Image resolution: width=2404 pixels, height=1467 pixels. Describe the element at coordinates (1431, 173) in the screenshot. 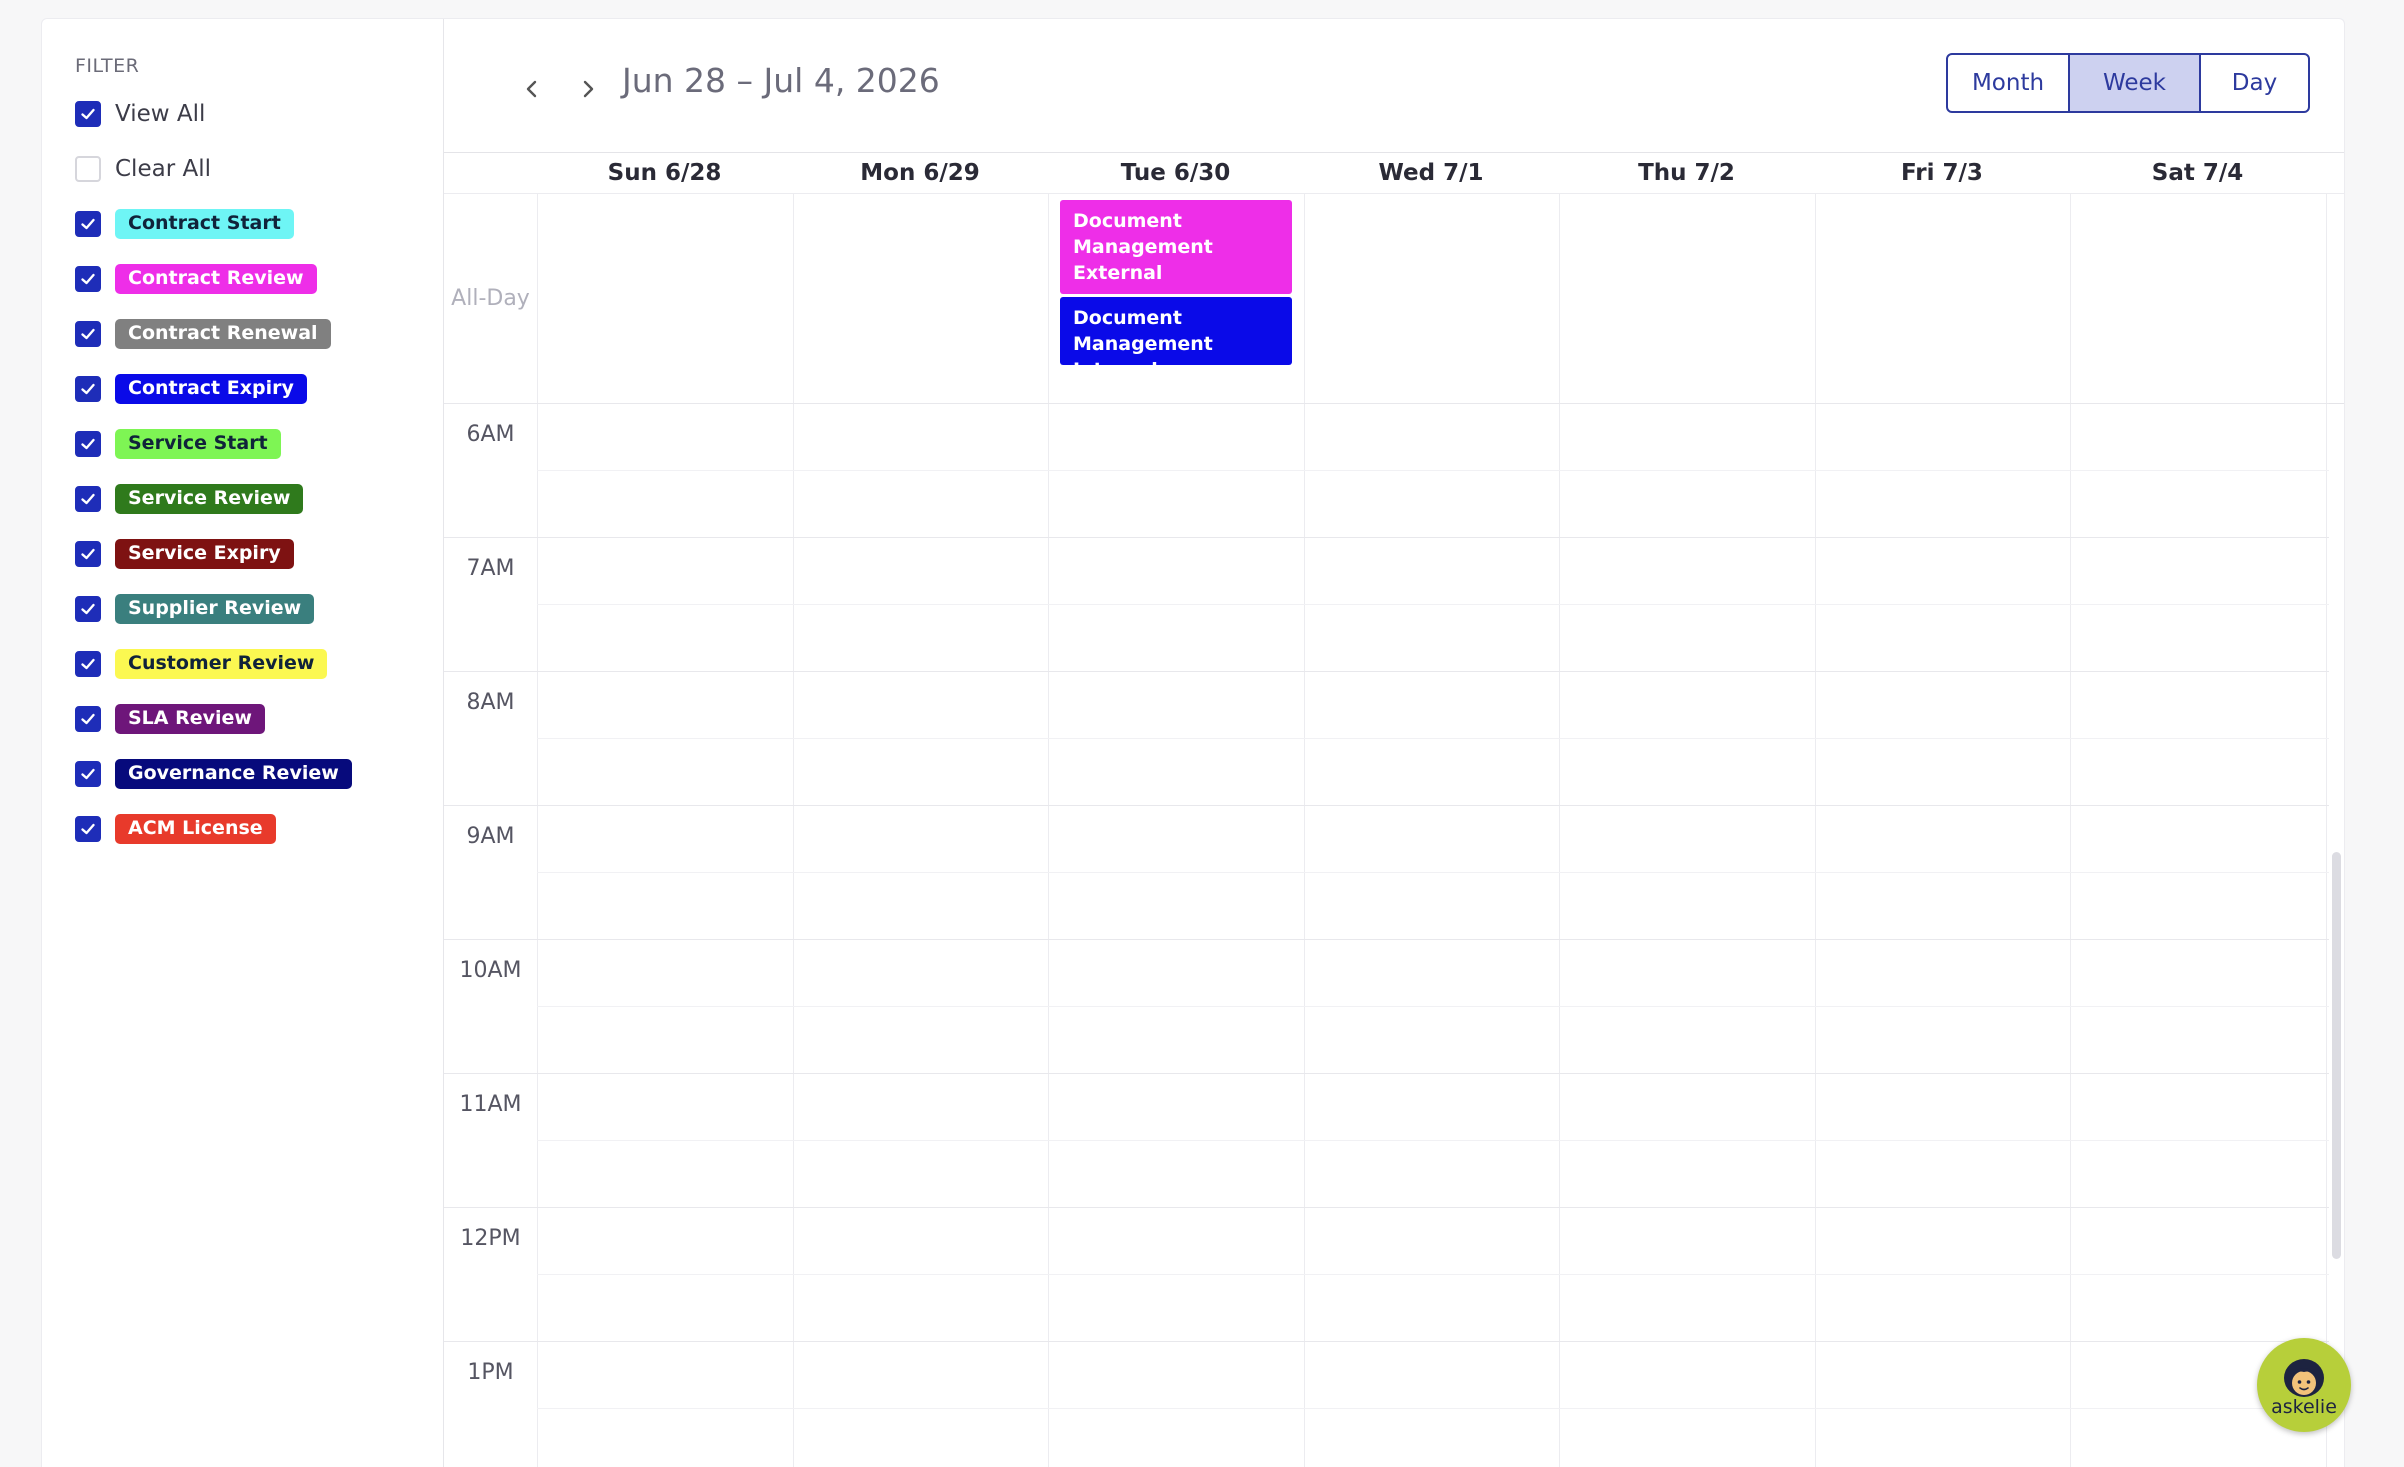

I see `day-header: Wed 7/1` at that location.